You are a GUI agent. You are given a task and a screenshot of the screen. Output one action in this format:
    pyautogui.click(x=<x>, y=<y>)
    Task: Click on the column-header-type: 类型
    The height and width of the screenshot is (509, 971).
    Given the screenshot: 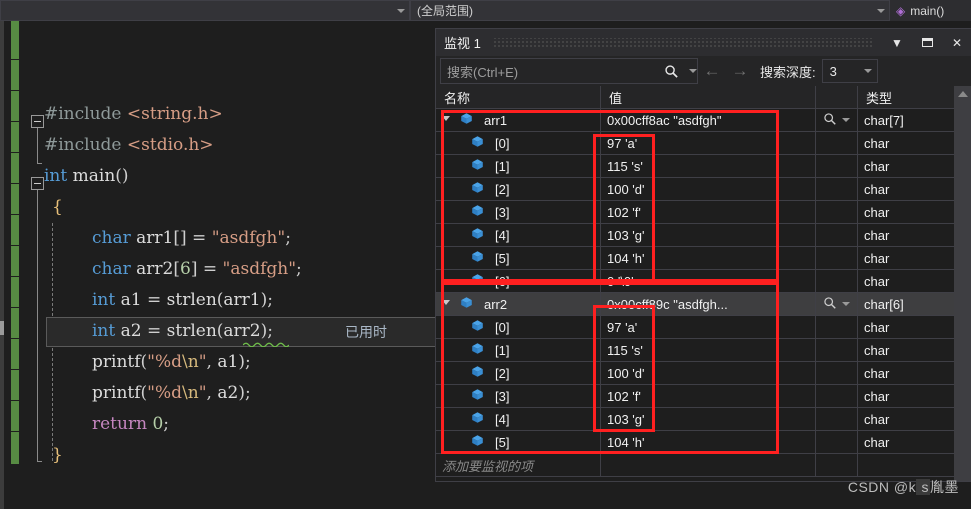 What is the action you would take?
    pyautogui.click(x=906, y=97)
    